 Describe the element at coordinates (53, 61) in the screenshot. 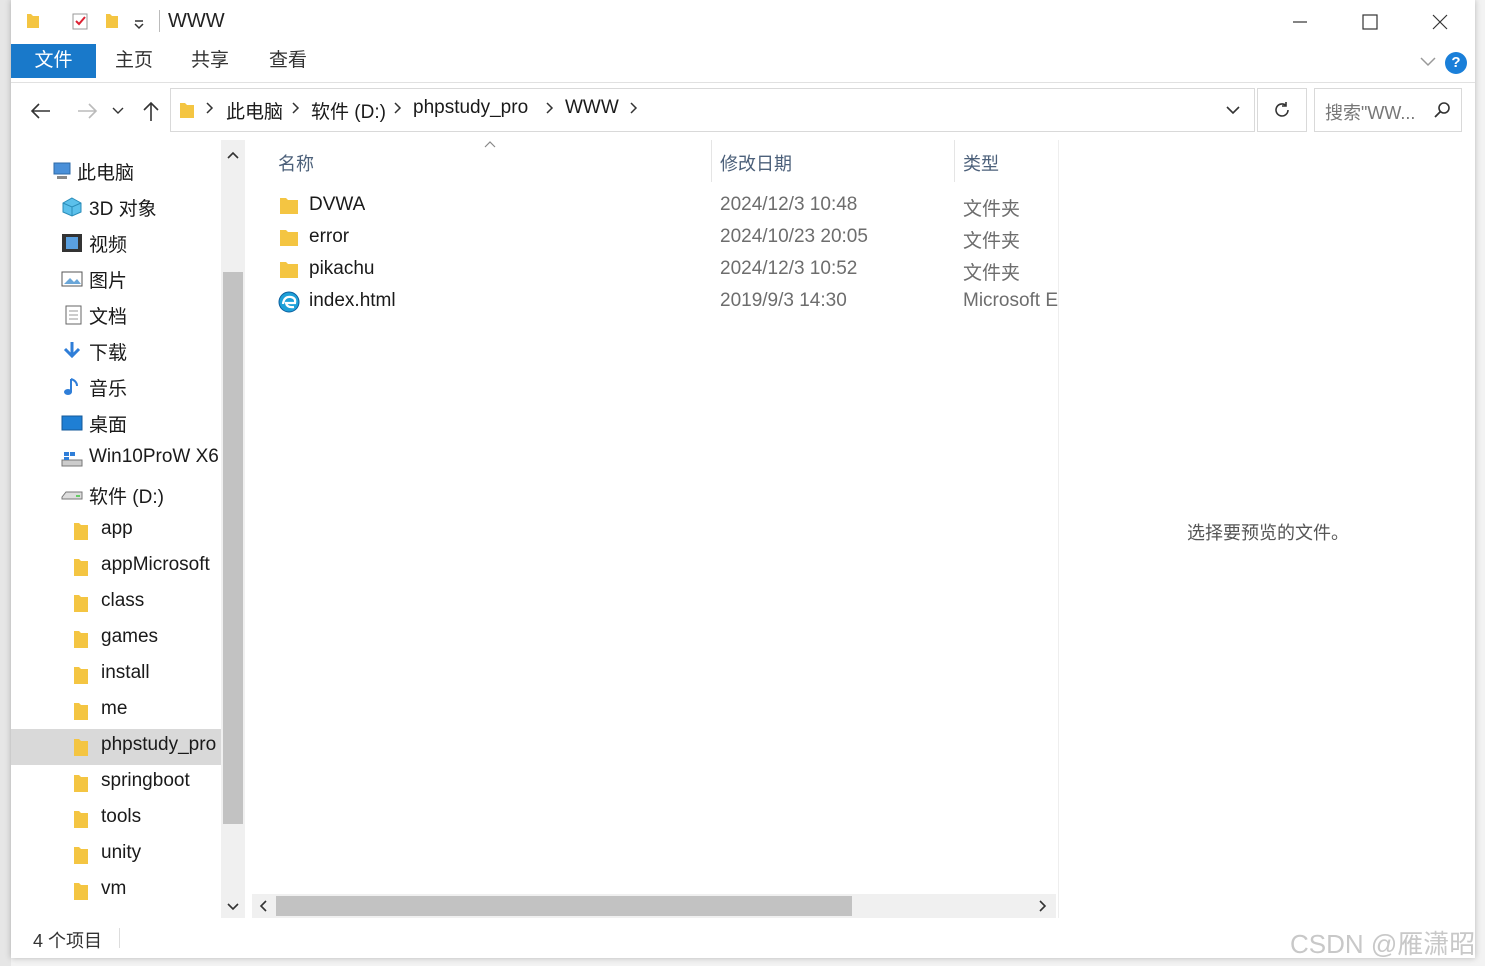

I see `tab-file: 文件` at that location.